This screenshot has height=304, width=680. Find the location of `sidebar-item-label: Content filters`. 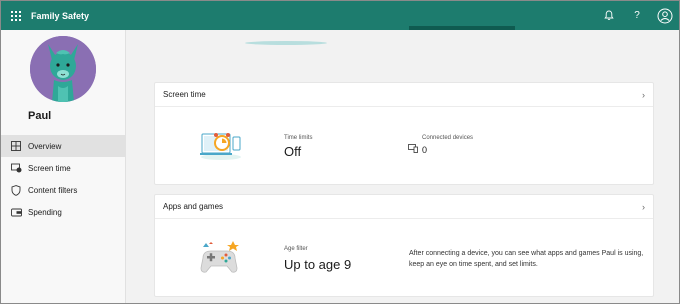

sidebar-item-label: Content filters is located at coordinates (53, 190).